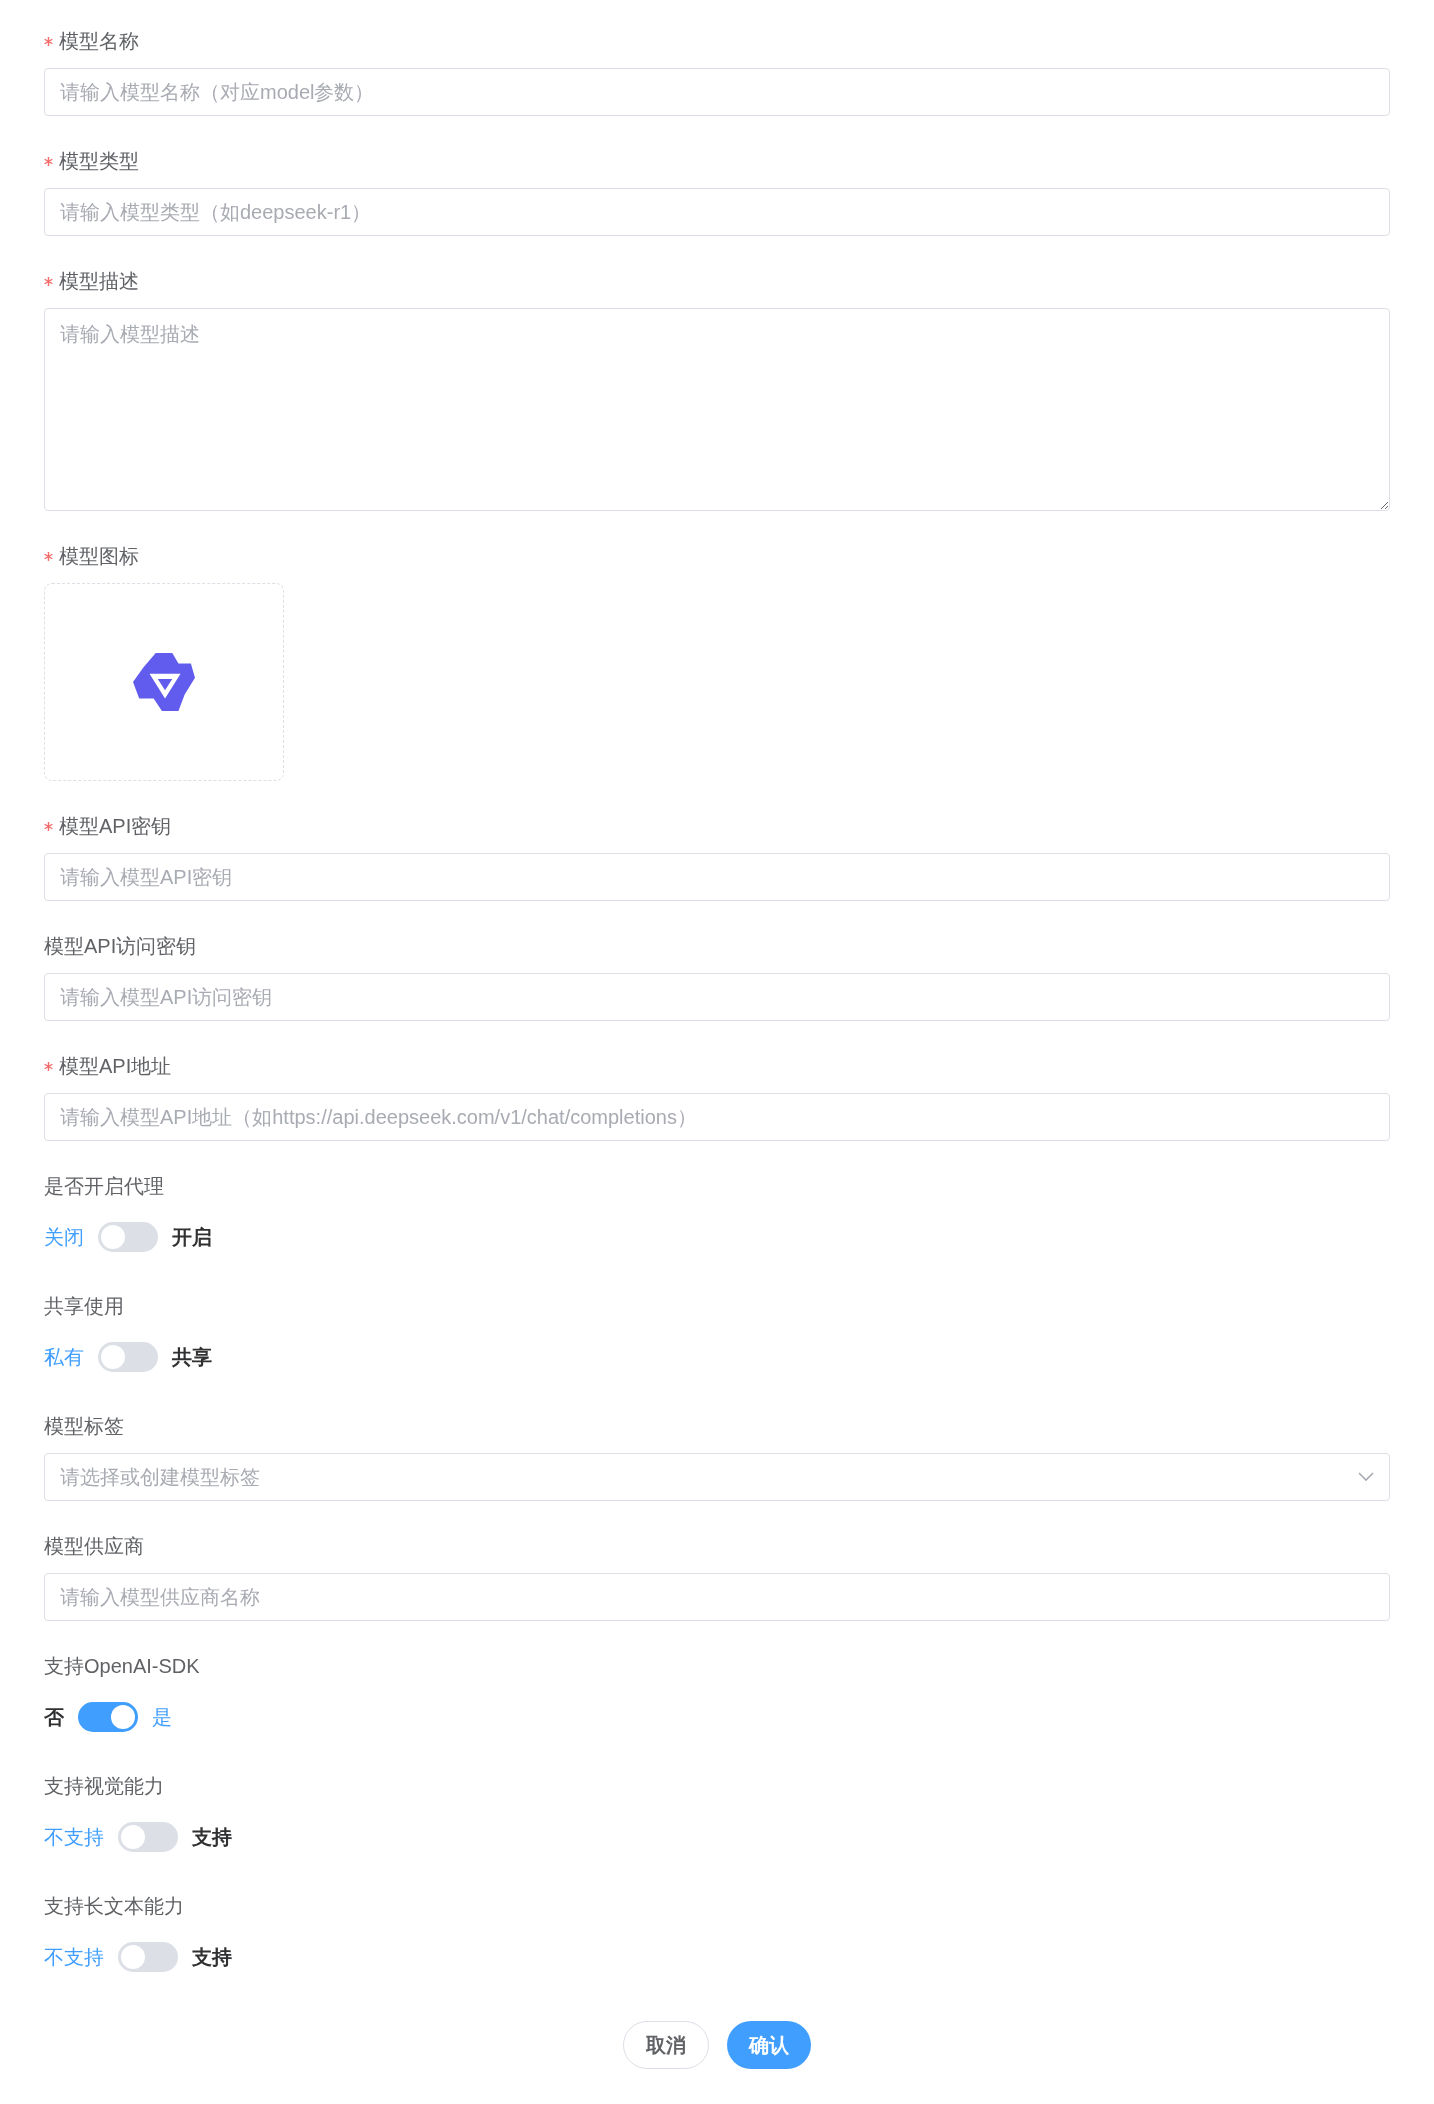 The height and width of the screenshot is (2104, 1434). What do you see at coordinates (115, 1066) in the screenshot?
I see `field-label: 模型API地址` at bounding box center [115, 1066].